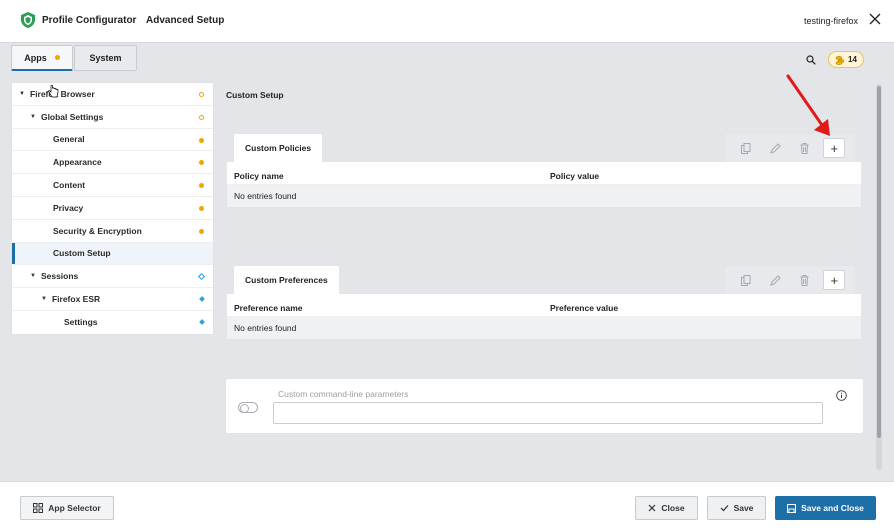 The width and height of the screenshot is (894, 529). What do you see at coordinates (830, 21) in the screenshot?
I see `profile-name: testing-firefox` at bounding box center [830, 21].